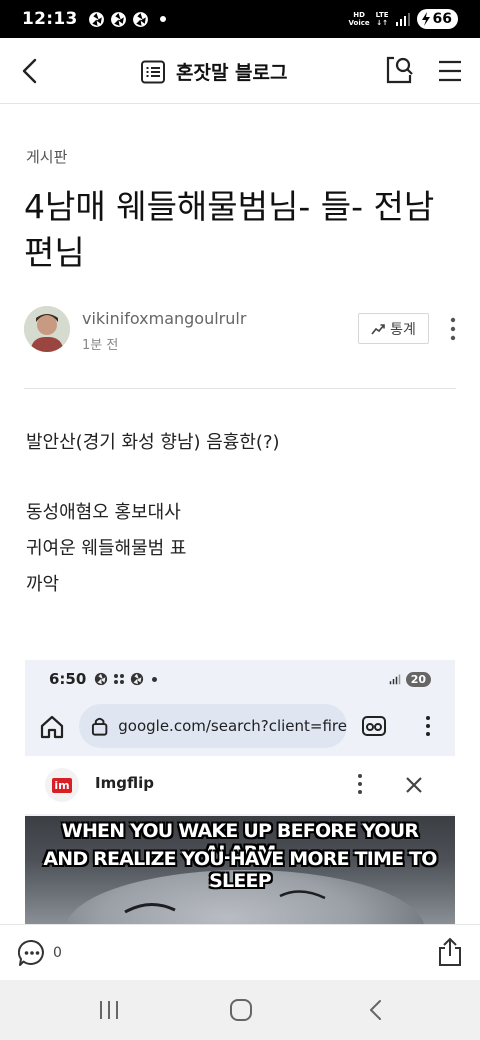  I want to click on share-icon, so click(450, 952).